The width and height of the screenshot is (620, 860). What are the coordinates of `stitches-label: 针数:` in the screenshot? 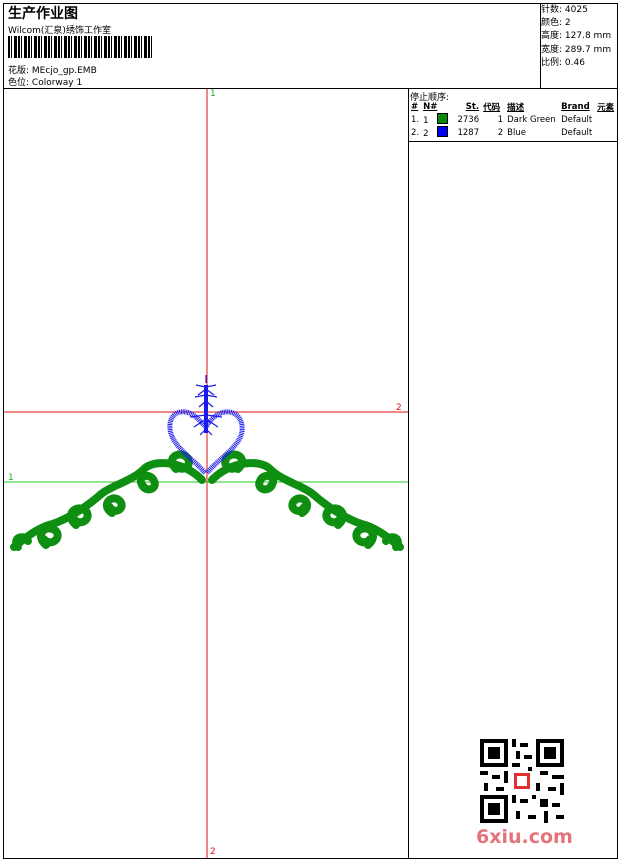 It's located at (552, 10).